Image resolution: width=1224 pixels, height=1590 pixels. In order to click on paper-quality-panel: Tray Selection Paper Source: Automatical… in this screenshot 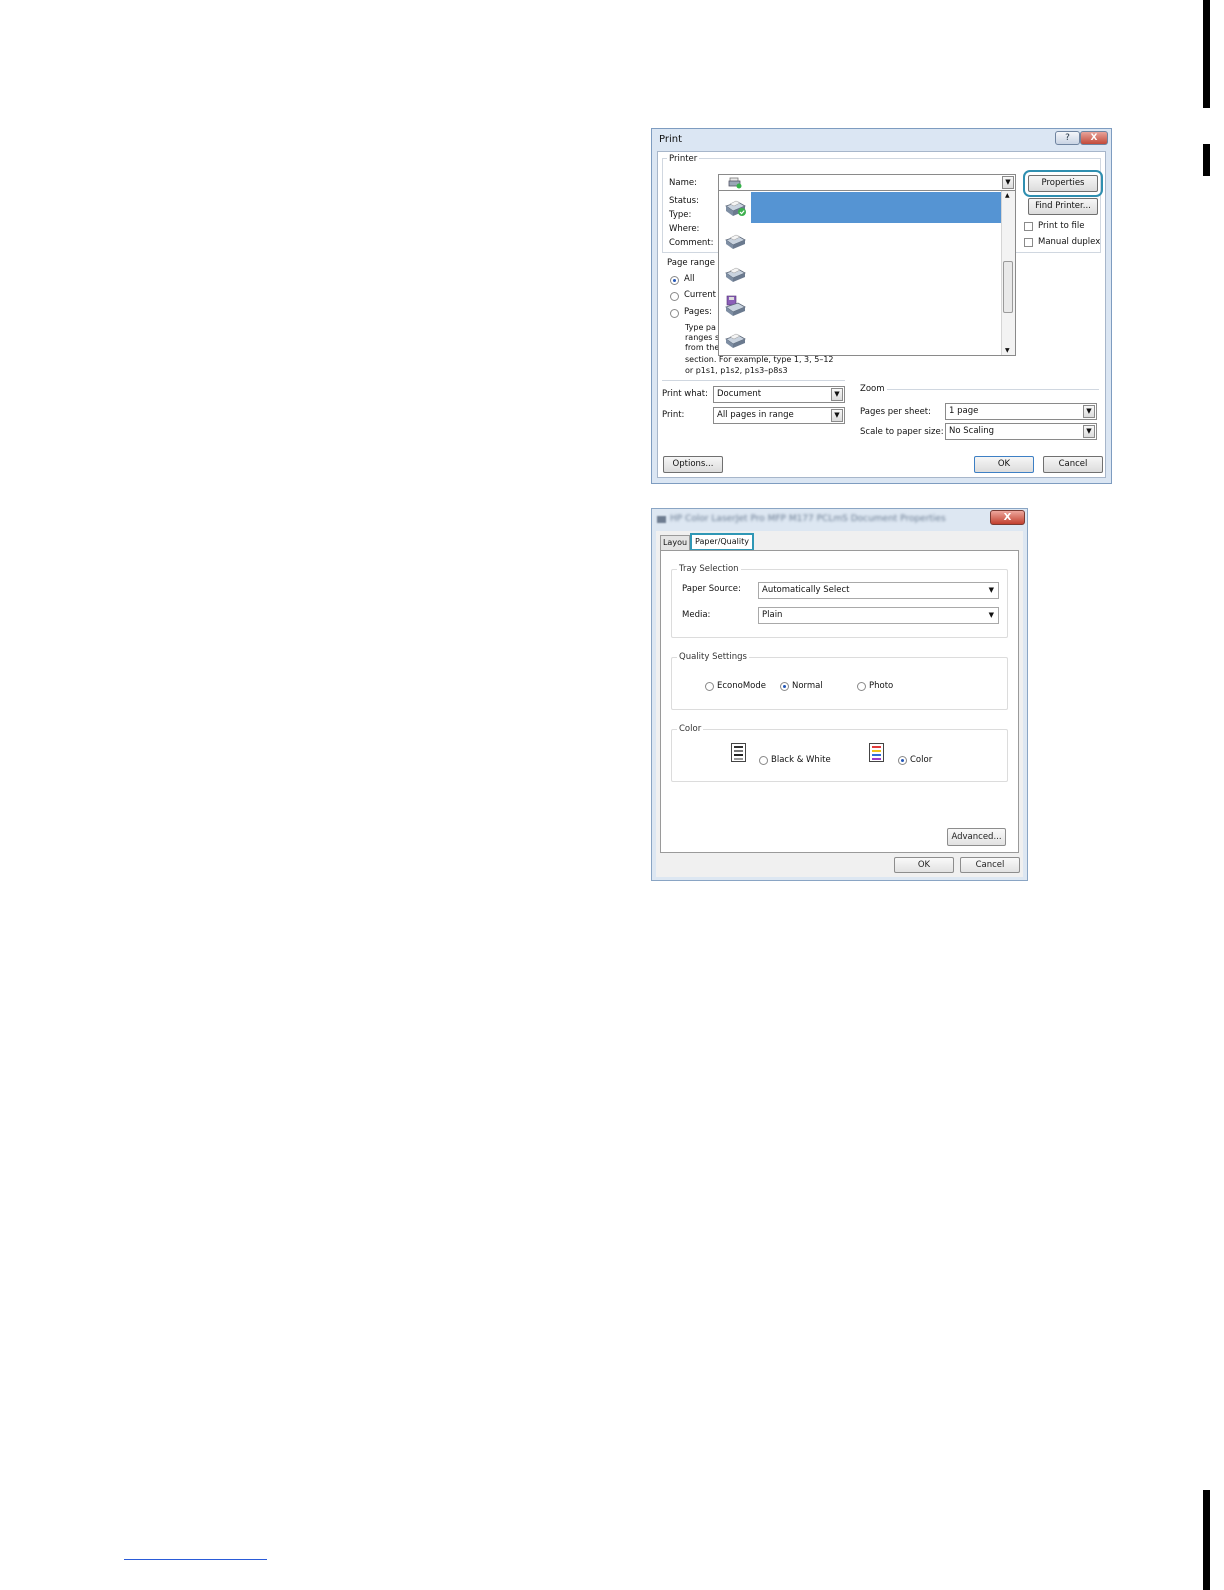, I will do `click(839, 701)`.